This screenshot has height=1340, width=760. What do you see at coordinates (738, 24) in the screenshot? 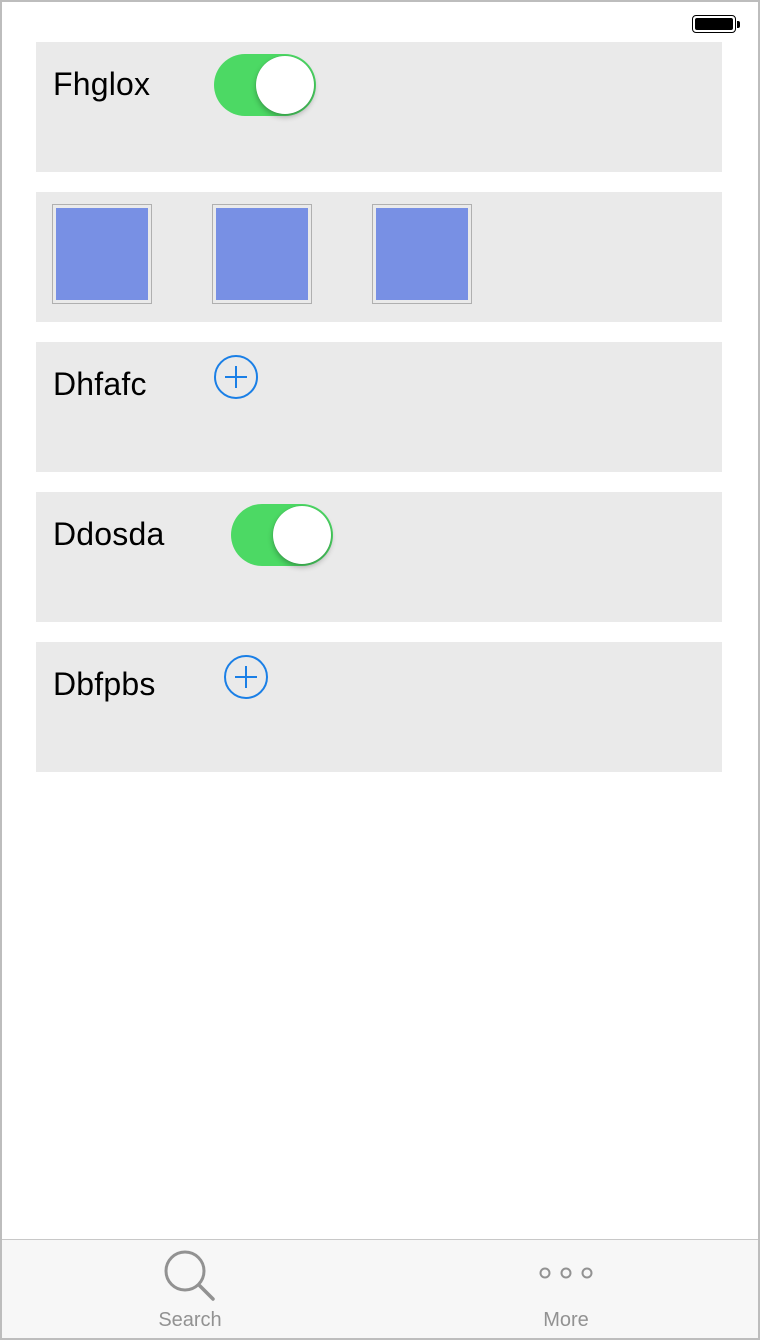
I see `battery-nub` at bounding box center [738, 24].